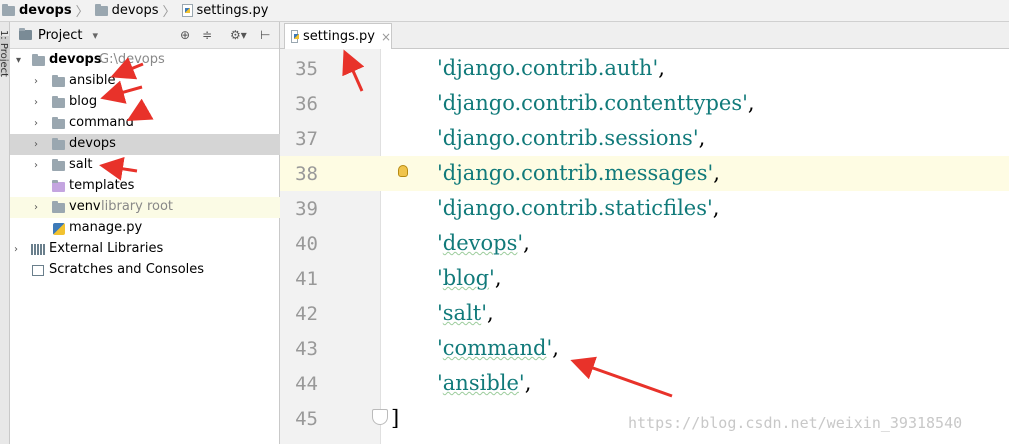  What do you see at coordinates (306, 69) in the screenshot?
I see `line-number: 35` at bounding box center [306, 69].